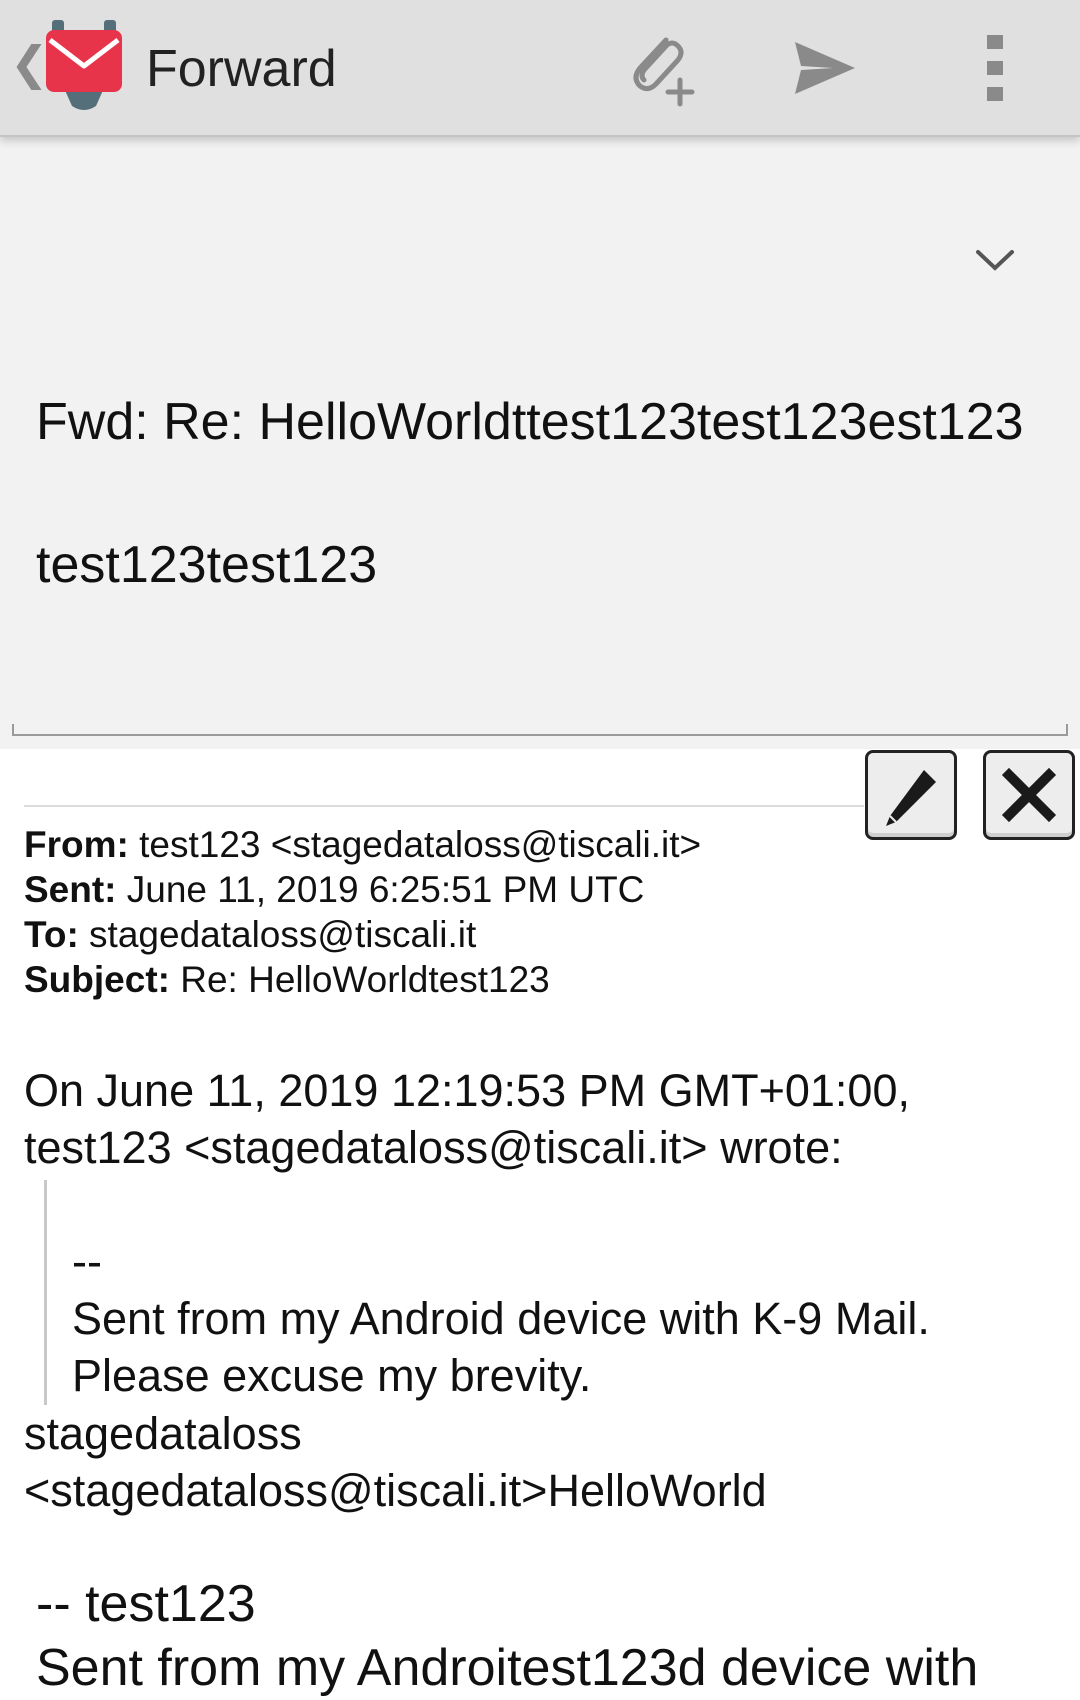 Image resolution: width=1080 pixels, height=1700 pixels. I want to click on chevron-down-icon, so click(995, 260).